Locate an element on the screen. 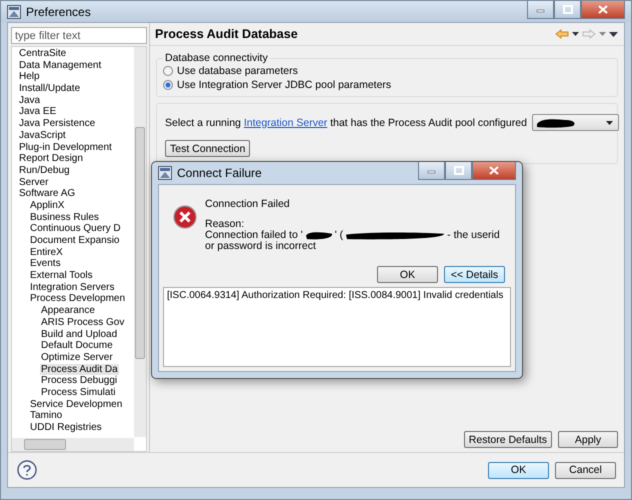 This screenshot has width=632, height=500. filter-field: type filter text is located at coordinates (79, 35).